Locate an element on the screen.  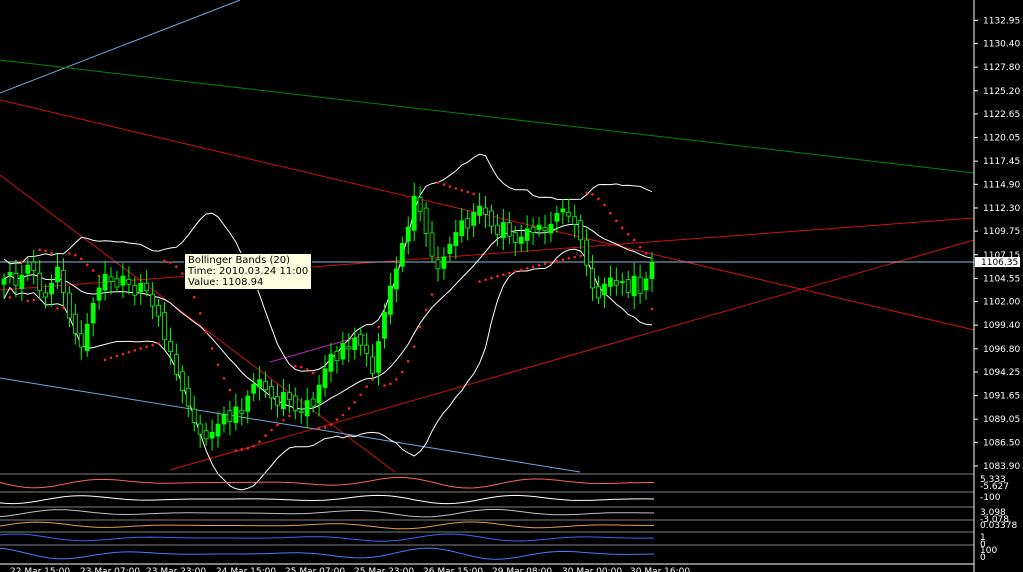
price-tick-label: 1094.25 is located at coordinates (1001, 373).